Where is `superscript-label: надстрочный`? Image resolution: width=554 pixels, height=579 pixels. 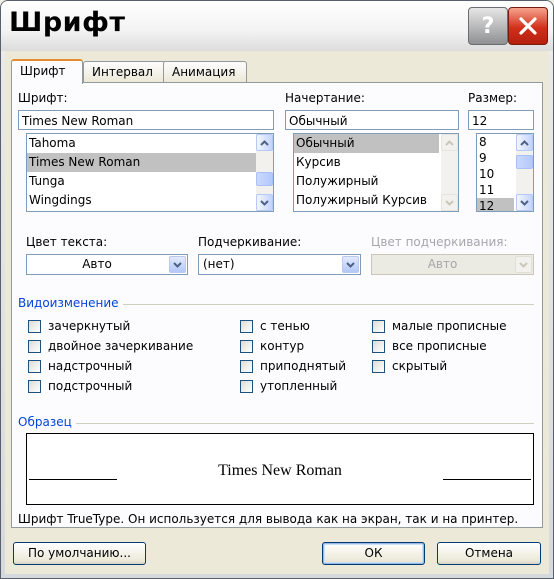 superscript-label: надстрочный is located at coordinates (90, 366).